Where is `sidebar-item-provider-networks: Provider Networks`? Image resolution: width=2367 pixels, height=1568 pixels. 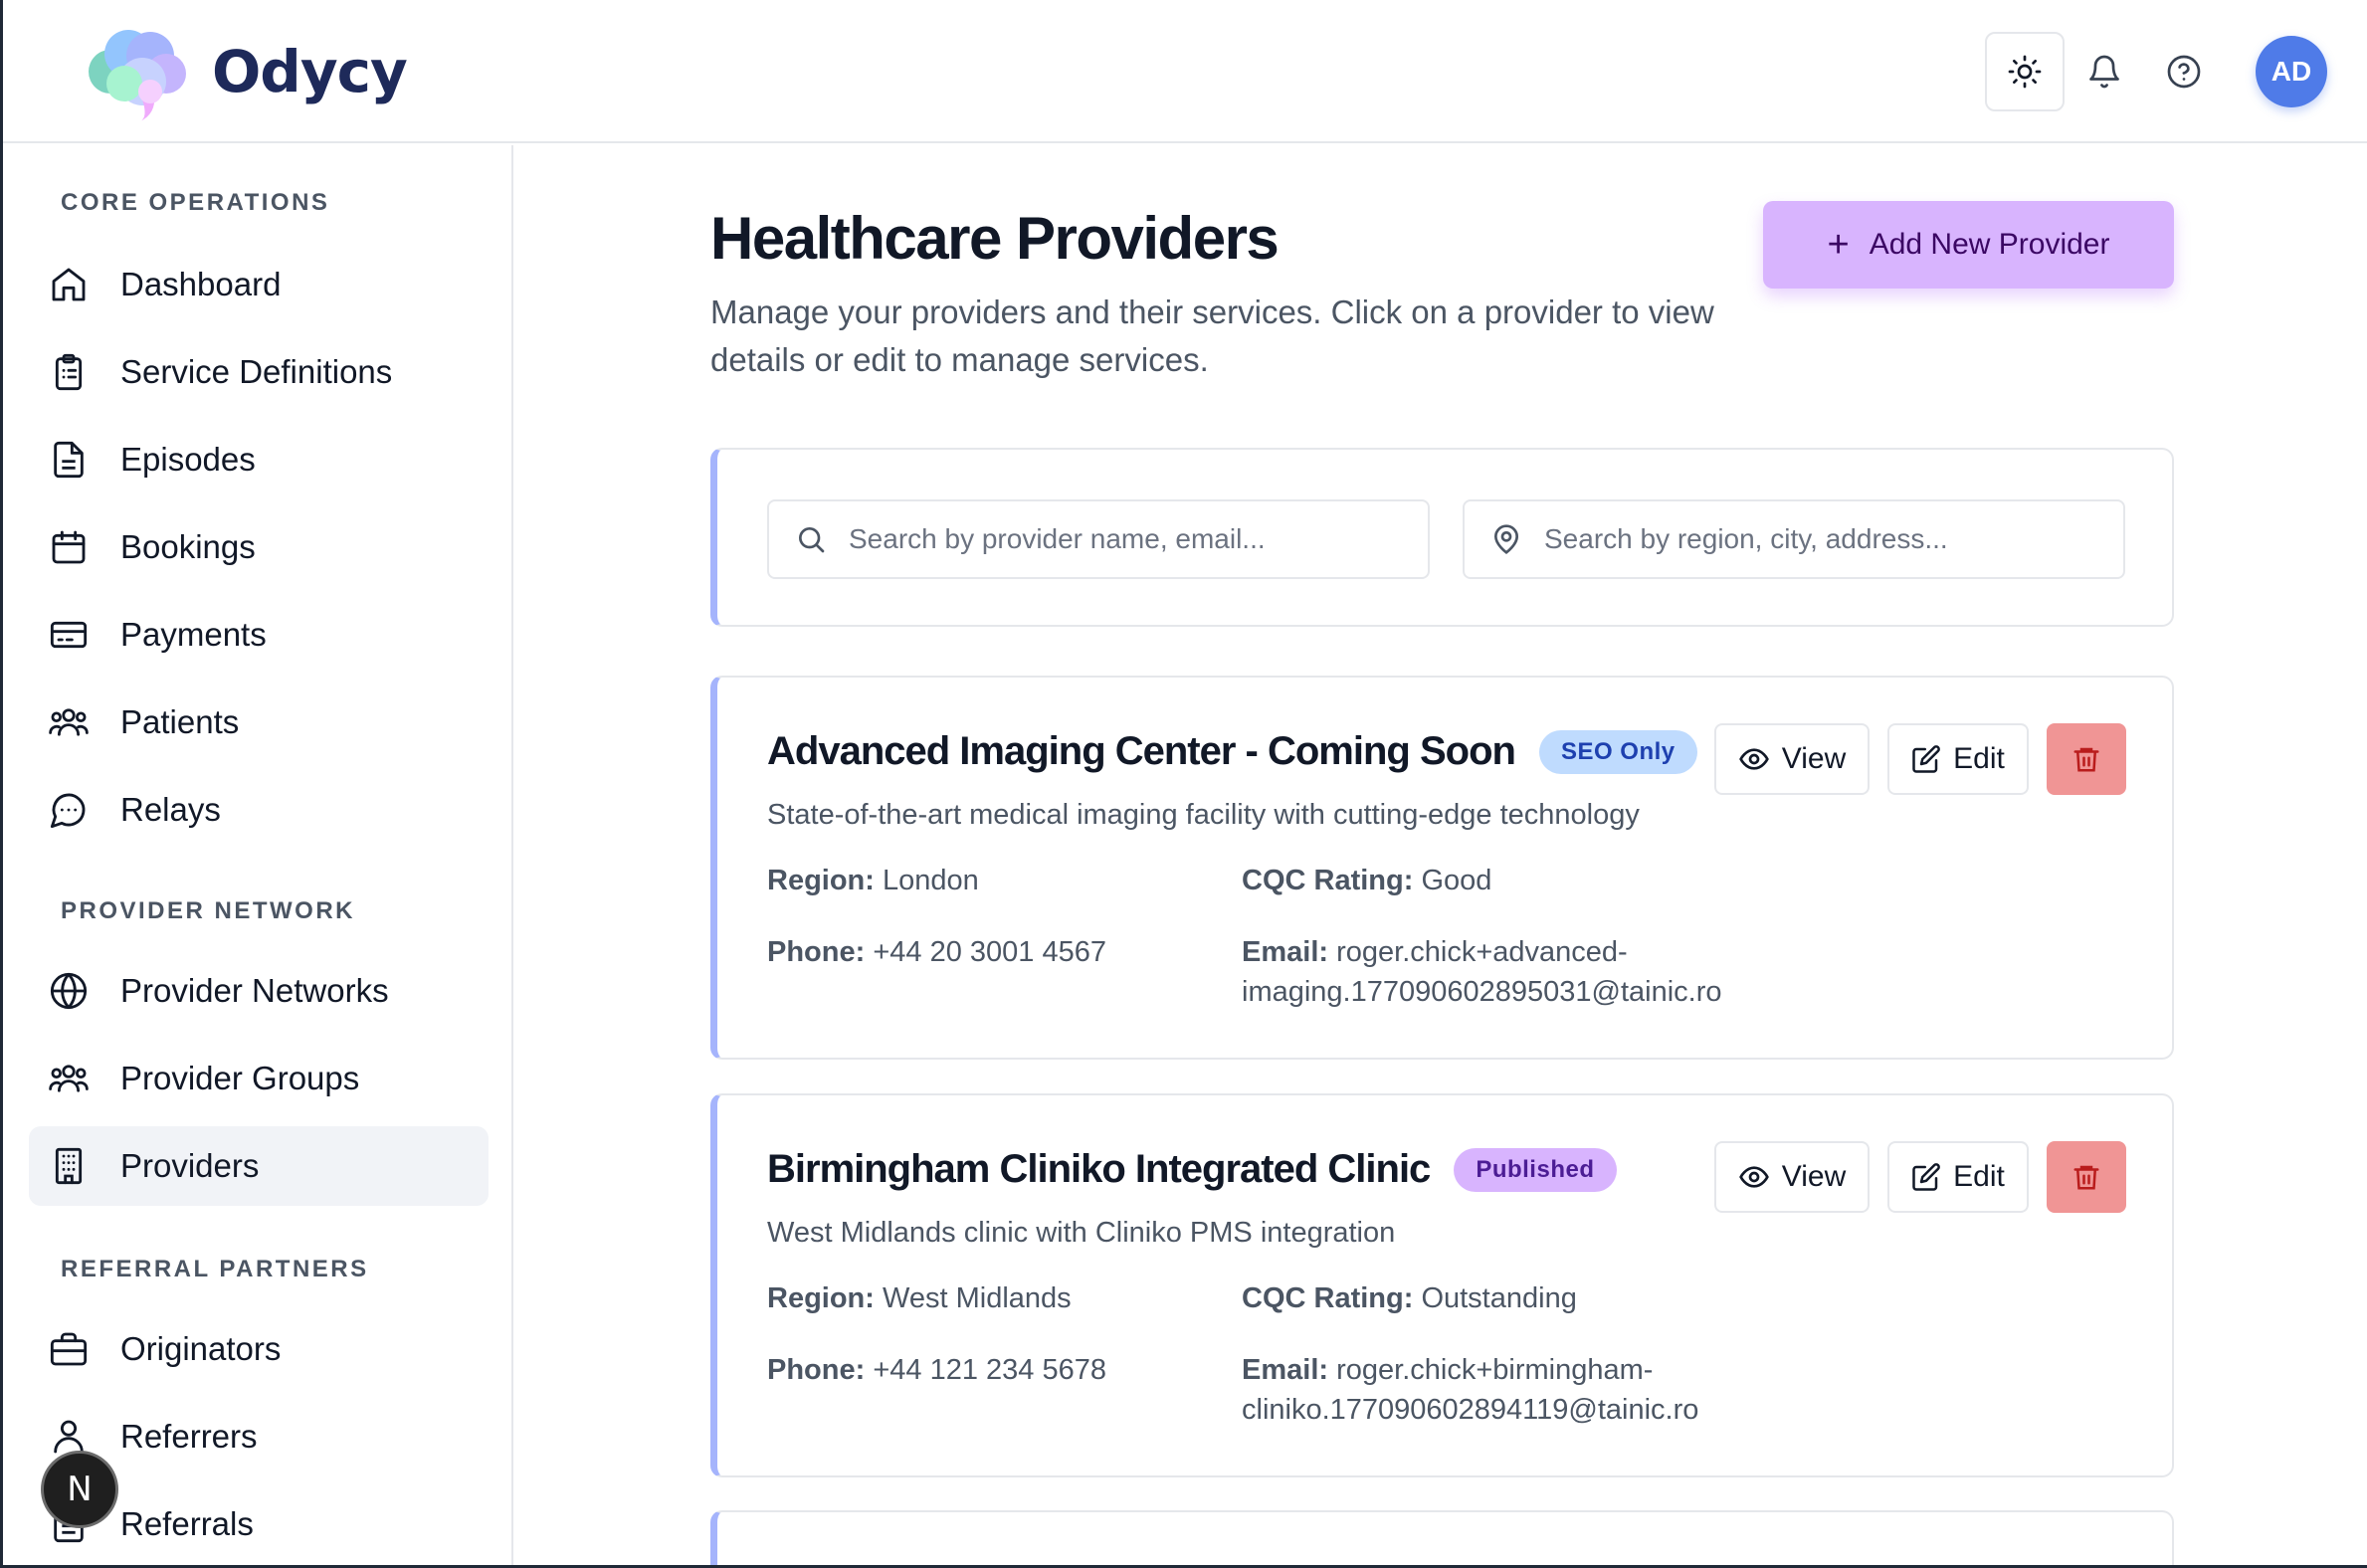
sidebar-item-provider-networks: Provider Networks is located at coordinates (259, 991).